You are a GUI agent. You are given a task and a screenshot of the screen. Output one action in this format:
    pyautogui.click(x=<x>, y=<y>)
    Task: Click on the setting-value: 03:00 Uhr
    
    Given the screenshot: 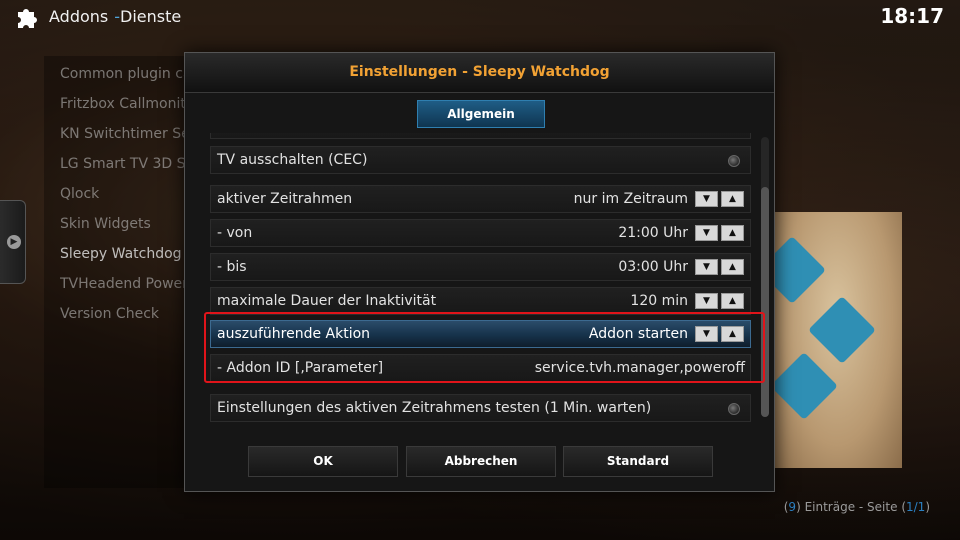 What is the action you would take?
    pyautogui.click(x=653, y=267)
    